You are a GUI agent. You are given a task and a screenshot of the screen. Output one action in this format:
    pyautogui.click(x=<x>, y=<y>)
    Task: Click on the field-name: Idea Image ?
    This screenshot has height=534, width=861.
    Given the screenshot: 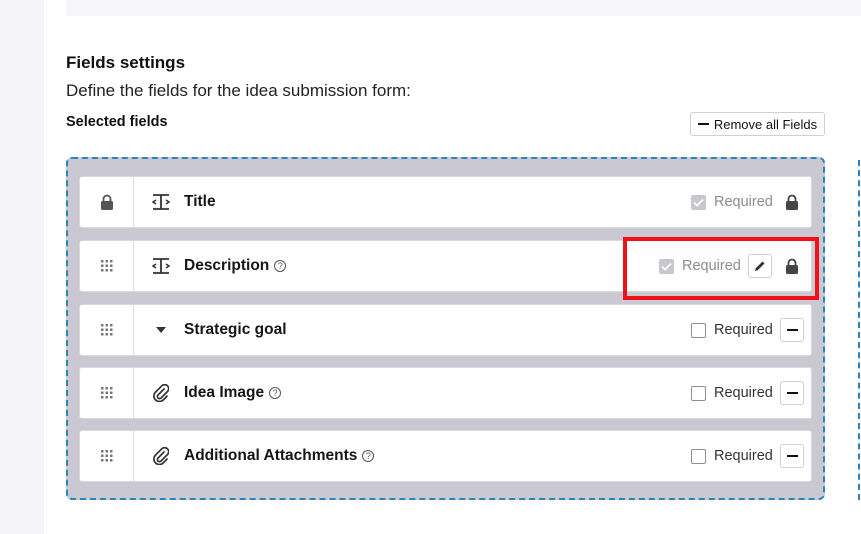 What is the action you would take?
    pyautogui.click(x=233, y=393)
    